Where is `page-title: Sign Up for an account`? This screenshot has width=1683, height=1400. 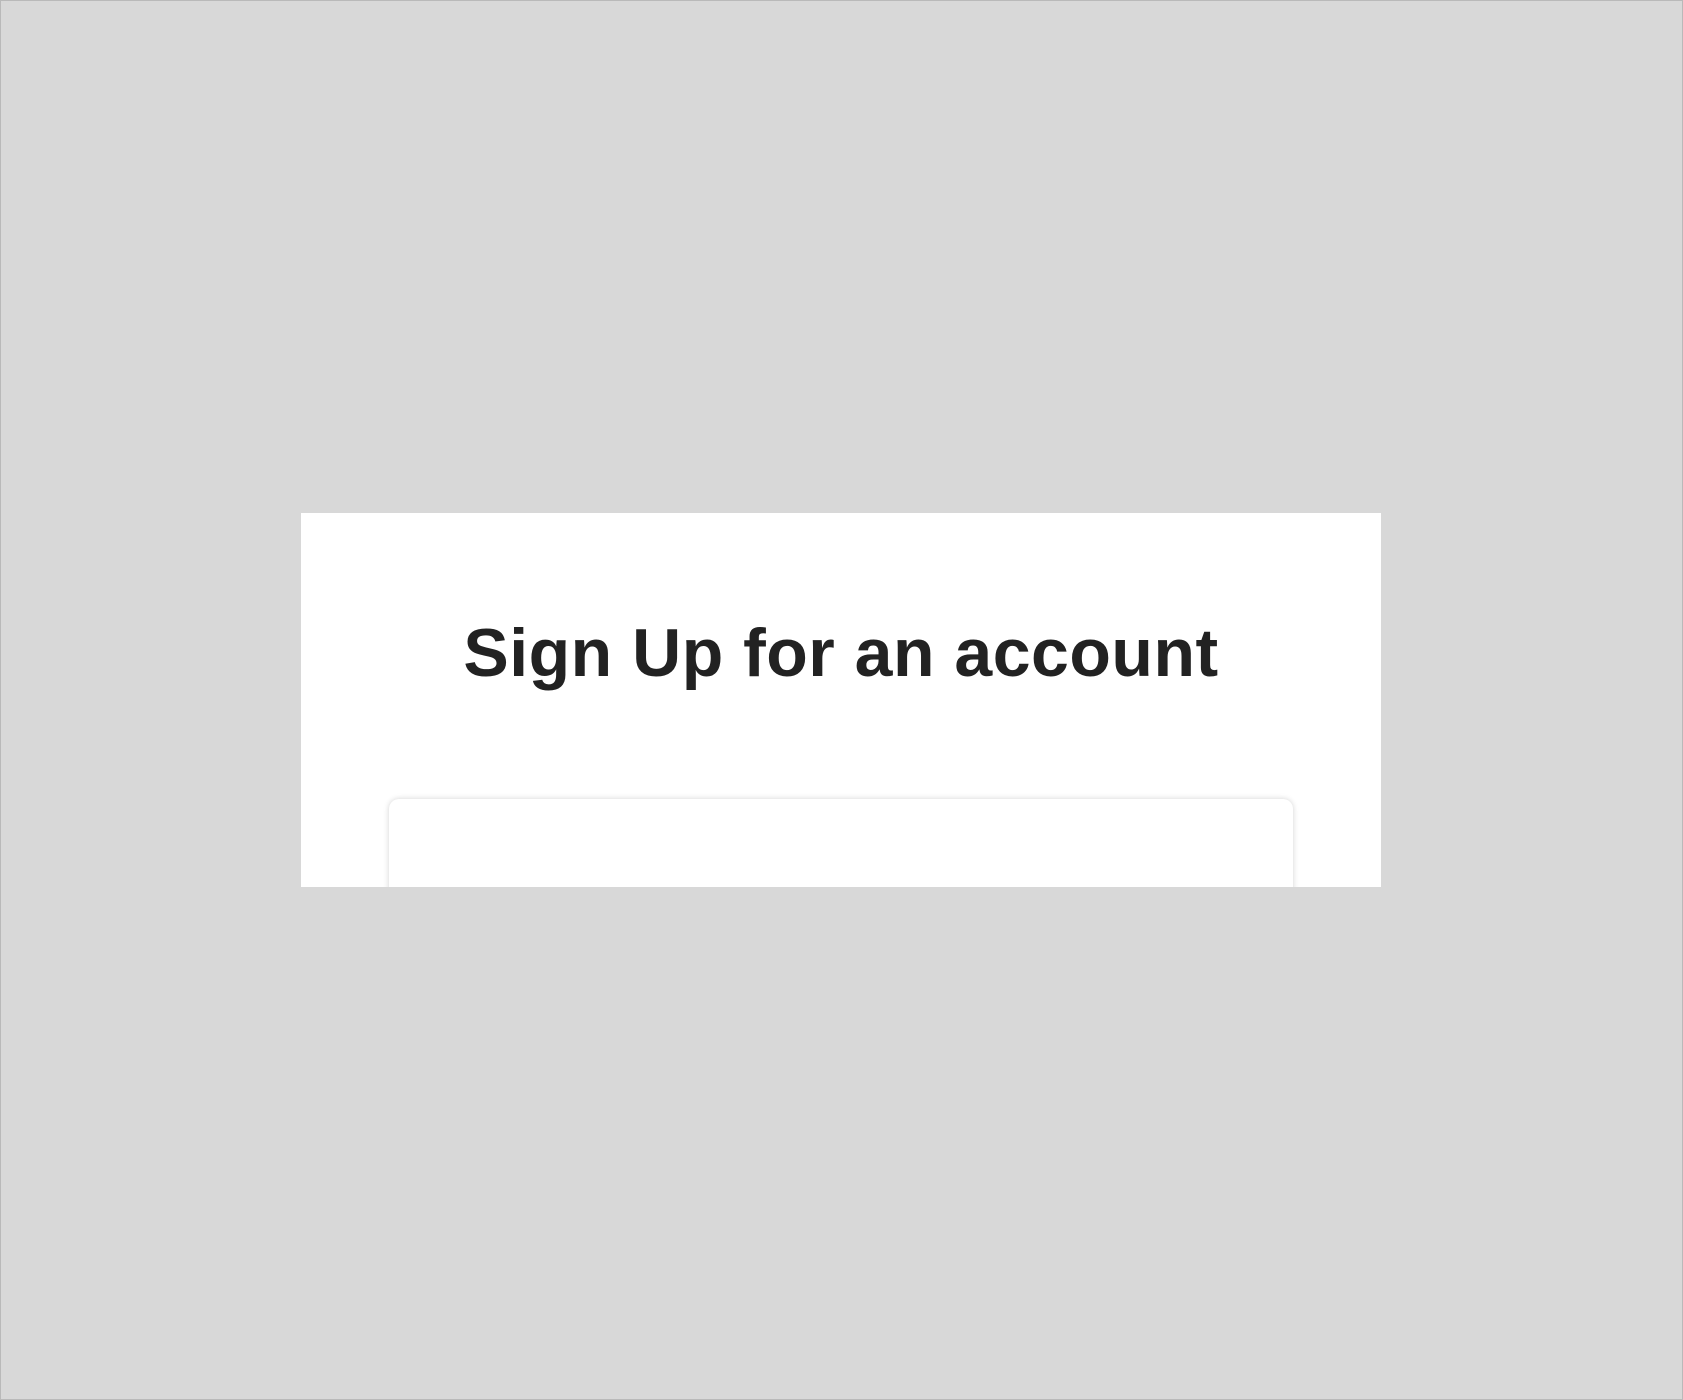 page-title: Sign Up for an account is located at coordinates (841, 653).